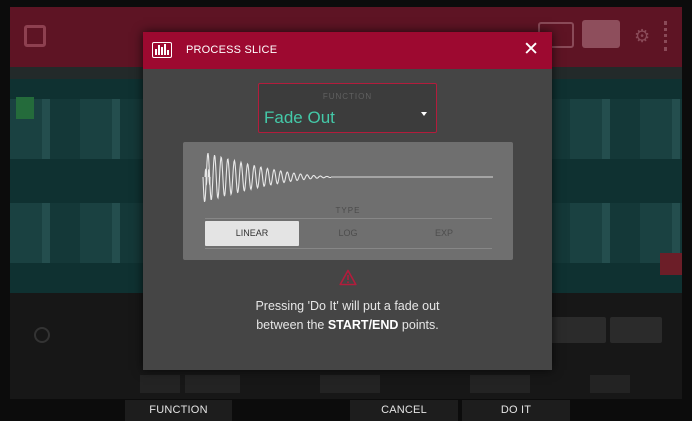 The width and height of the screenshot is (692, 421). I want to click on cancel-button: CANCEL, so click(404, 410).